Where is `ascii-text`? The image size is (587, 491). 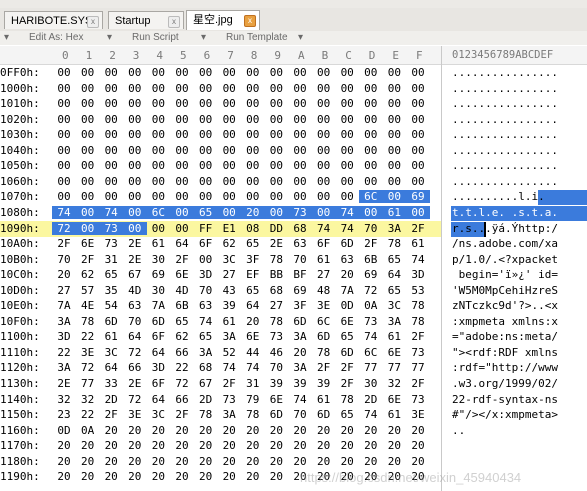
ascii-text is located at coordinates (505, 461).